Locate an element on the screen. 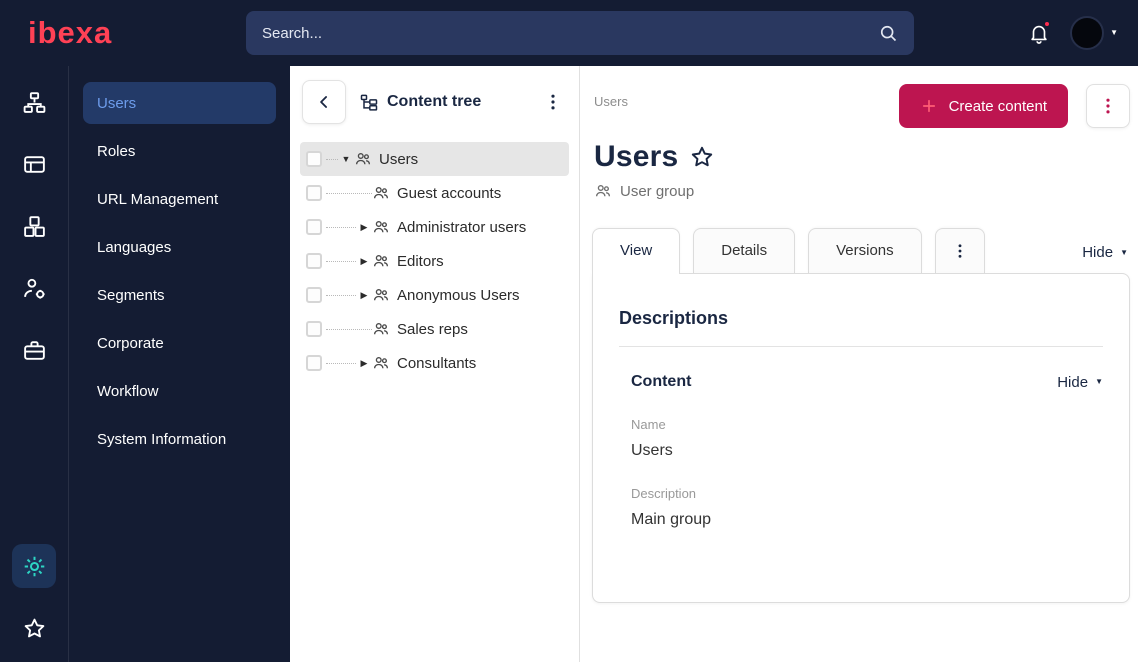 Image resolution: width=1138 pixels, height=662 pixels. tabs: View Details Versions is located at coordinates (788, 251).